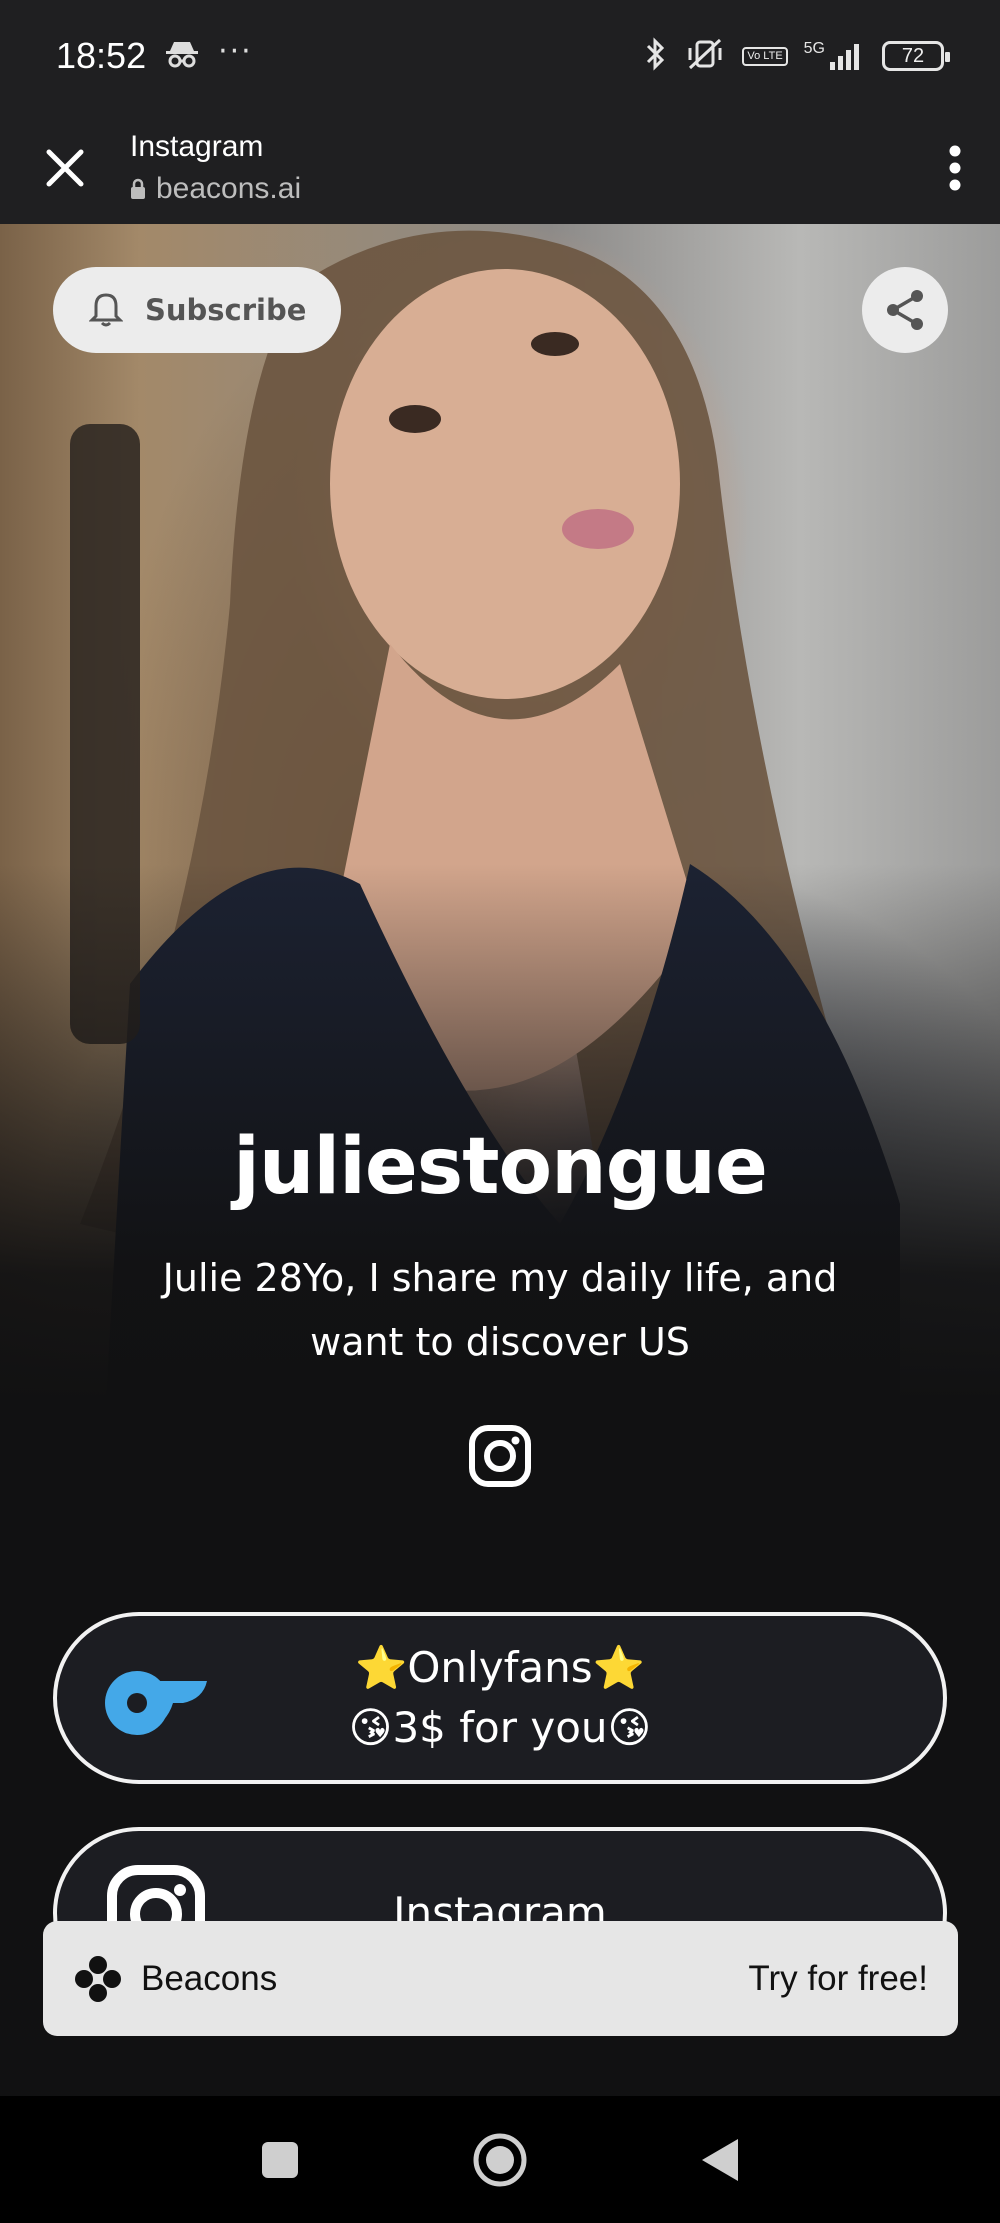  I want to click on overflow-menu-button, so click(955, 168).